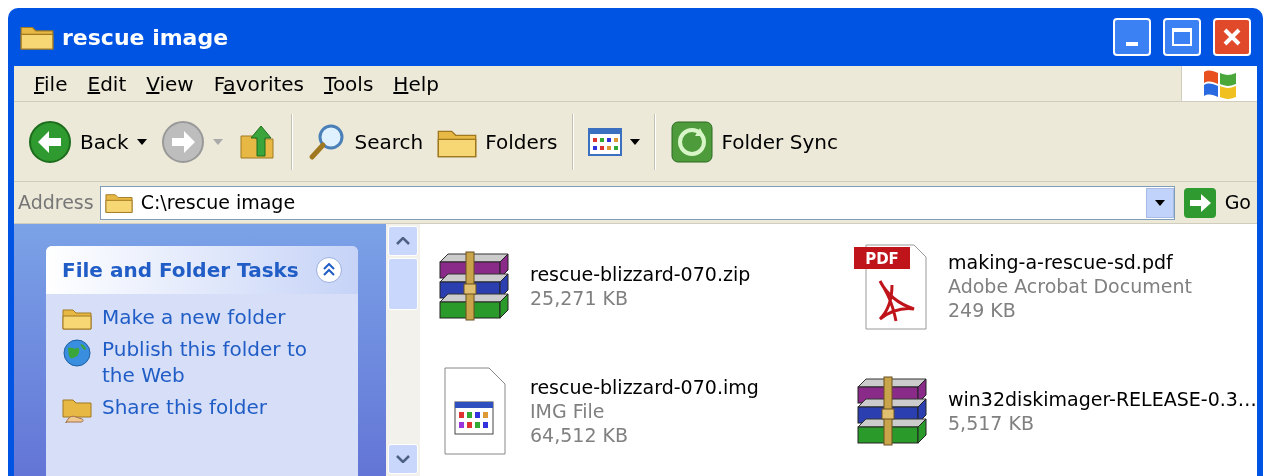  I want to click on sync-icon, so click(691, 141).